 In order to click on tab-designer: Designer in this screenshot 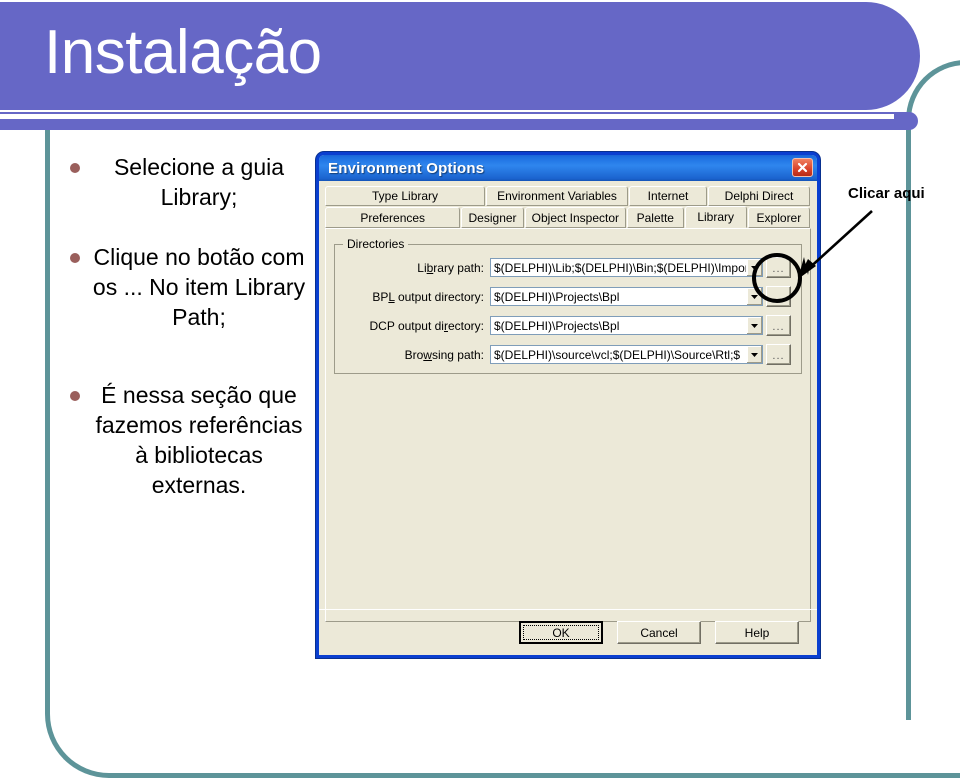, I will do `click(492, 217)`.